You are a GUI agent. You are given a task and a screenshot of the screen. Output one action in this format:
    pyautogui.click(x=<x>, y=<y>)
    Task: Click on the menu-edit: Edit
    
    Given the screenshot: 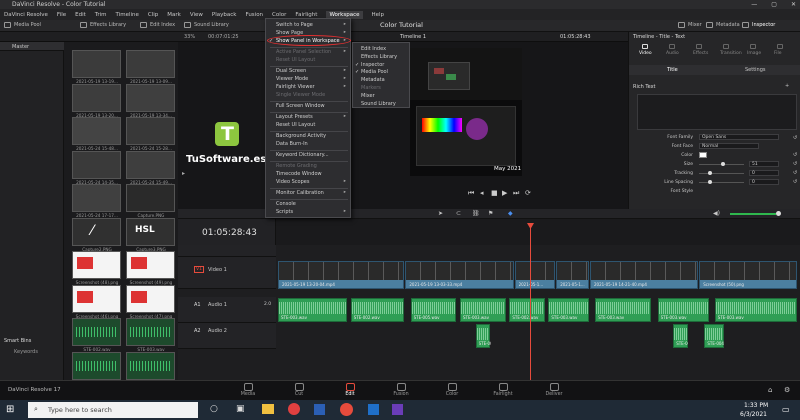 What is the action you would take?
    pyautogui.click(x=80, y=15)
    